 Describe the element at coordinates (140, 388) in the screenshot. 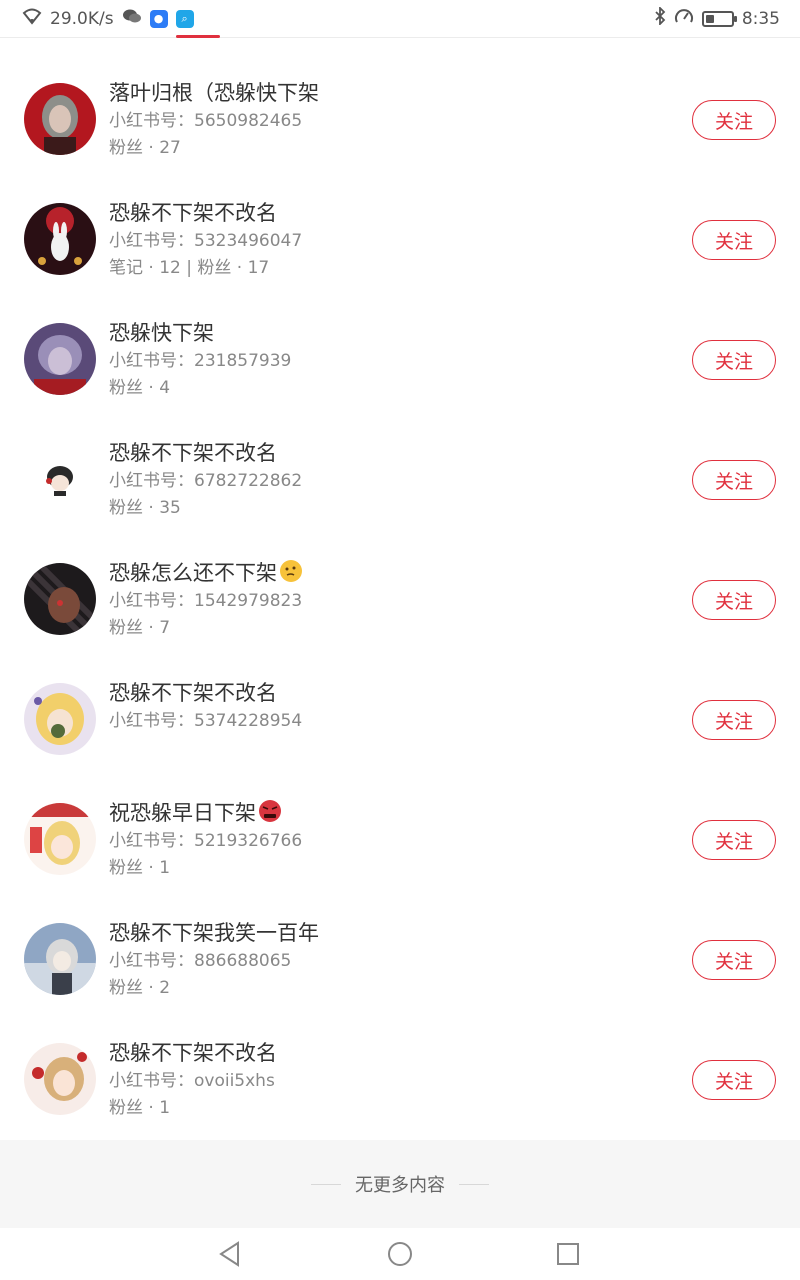

I see `user-stats: 粉丝 · 4` at that location.